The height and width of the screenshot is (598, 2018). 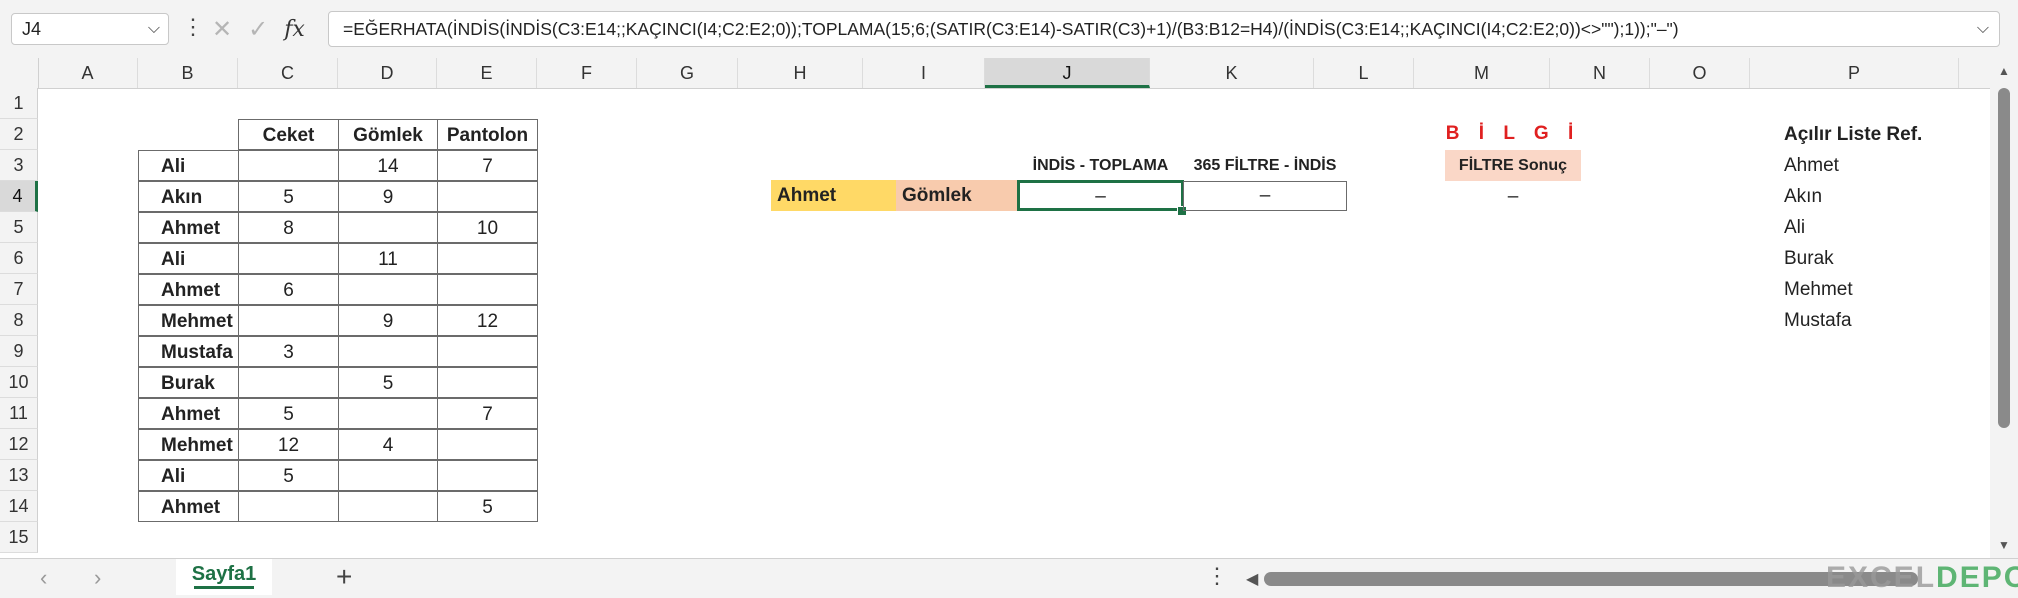 What do you see at coordinates (1252, 579) in the screenshot?
I see `scroll-left-icon: ◀` at bounding box center [1252, 579].